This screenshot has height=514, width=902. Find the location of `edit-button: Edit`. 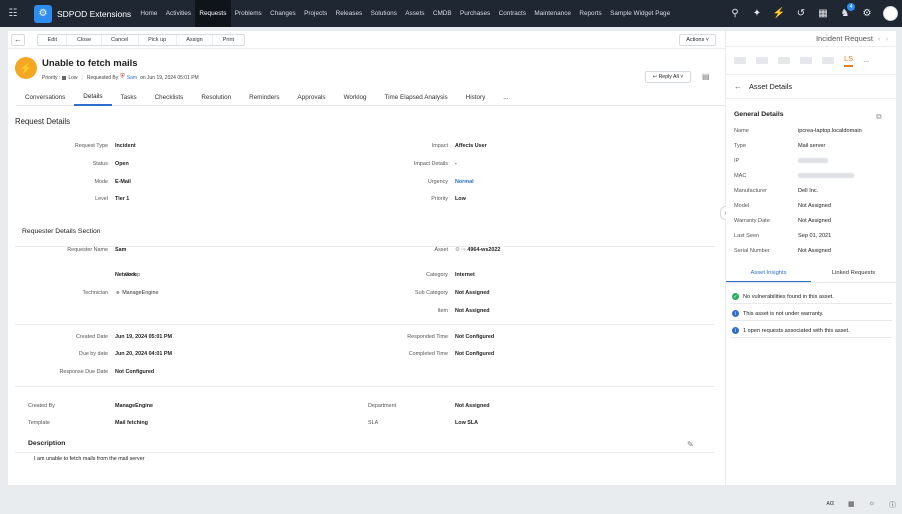

edit-button: Edit is located at coordinates (52, 40).